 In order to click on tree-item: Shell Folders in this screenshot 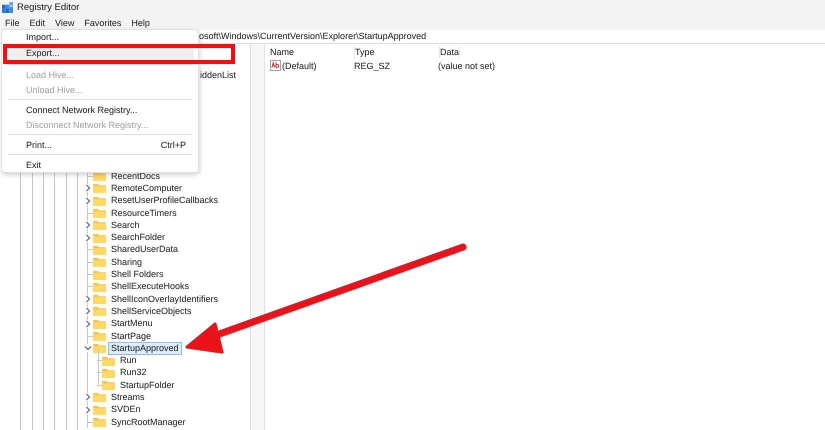, I will do `click(137, 275)`.